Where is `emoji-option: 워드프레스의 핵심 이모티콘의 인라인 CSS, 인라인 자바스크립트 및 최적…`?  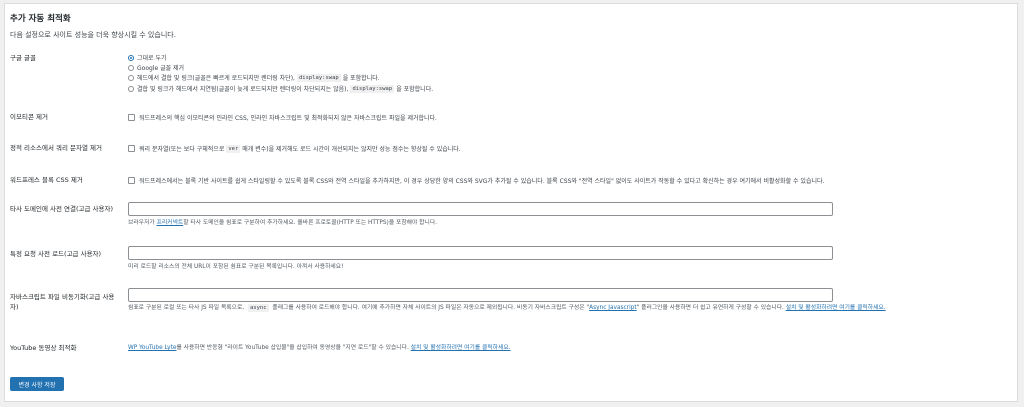
emoji-option: 워드프레스의 핵심 이모티콘의 인라인 CSS, 인라인 자바스크립트 및 최적… is located at coordinates (282, 117).